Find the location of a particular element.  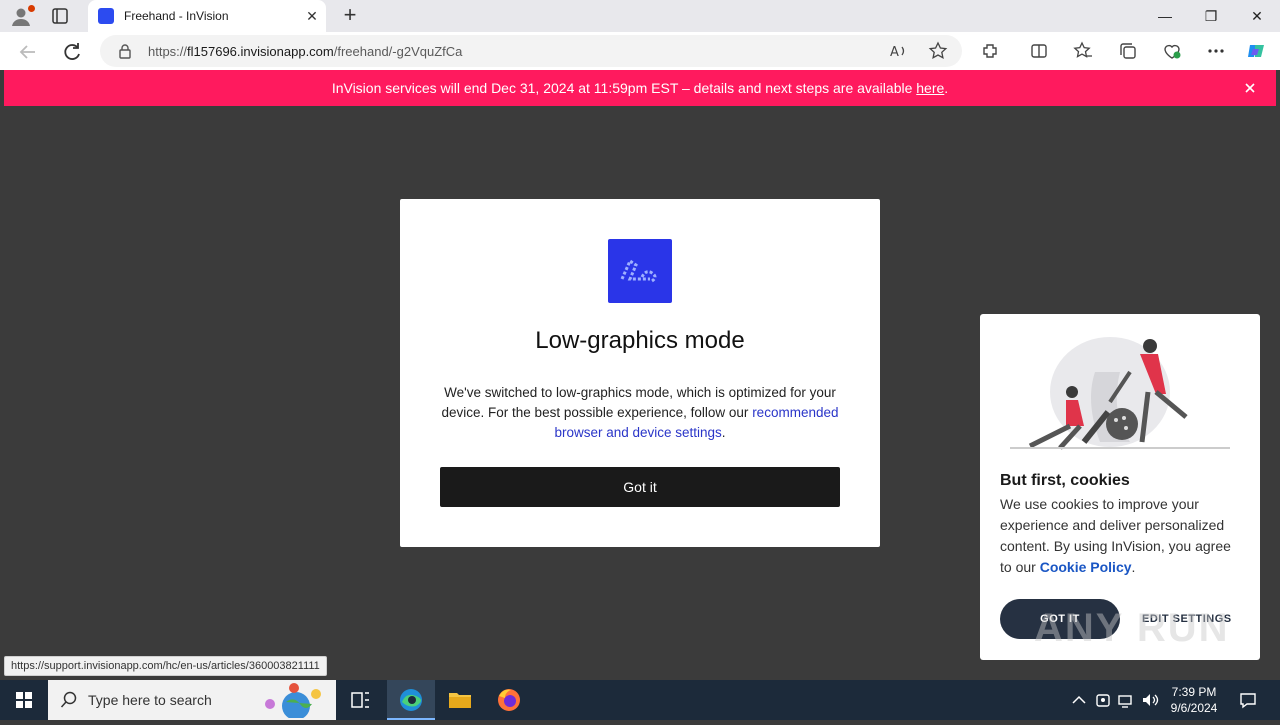

lock-icon is located at coordinates (125, 51).